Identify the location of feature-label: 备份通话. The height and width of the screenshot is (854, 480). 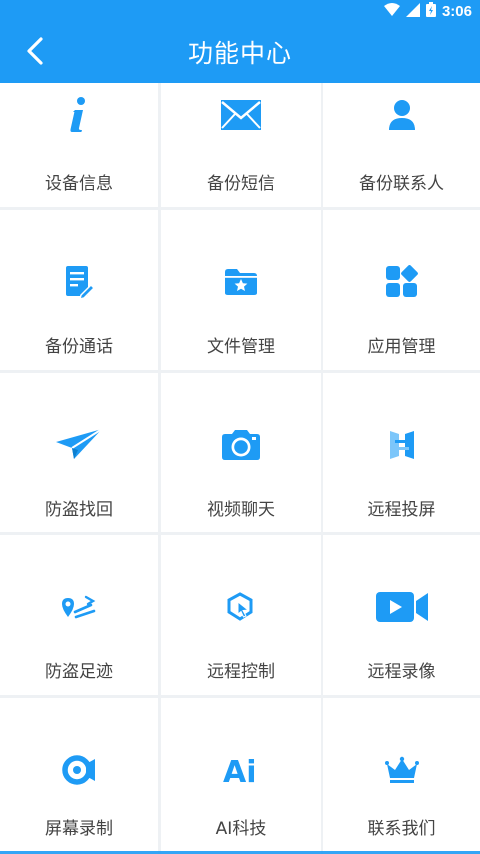
(79, 347).